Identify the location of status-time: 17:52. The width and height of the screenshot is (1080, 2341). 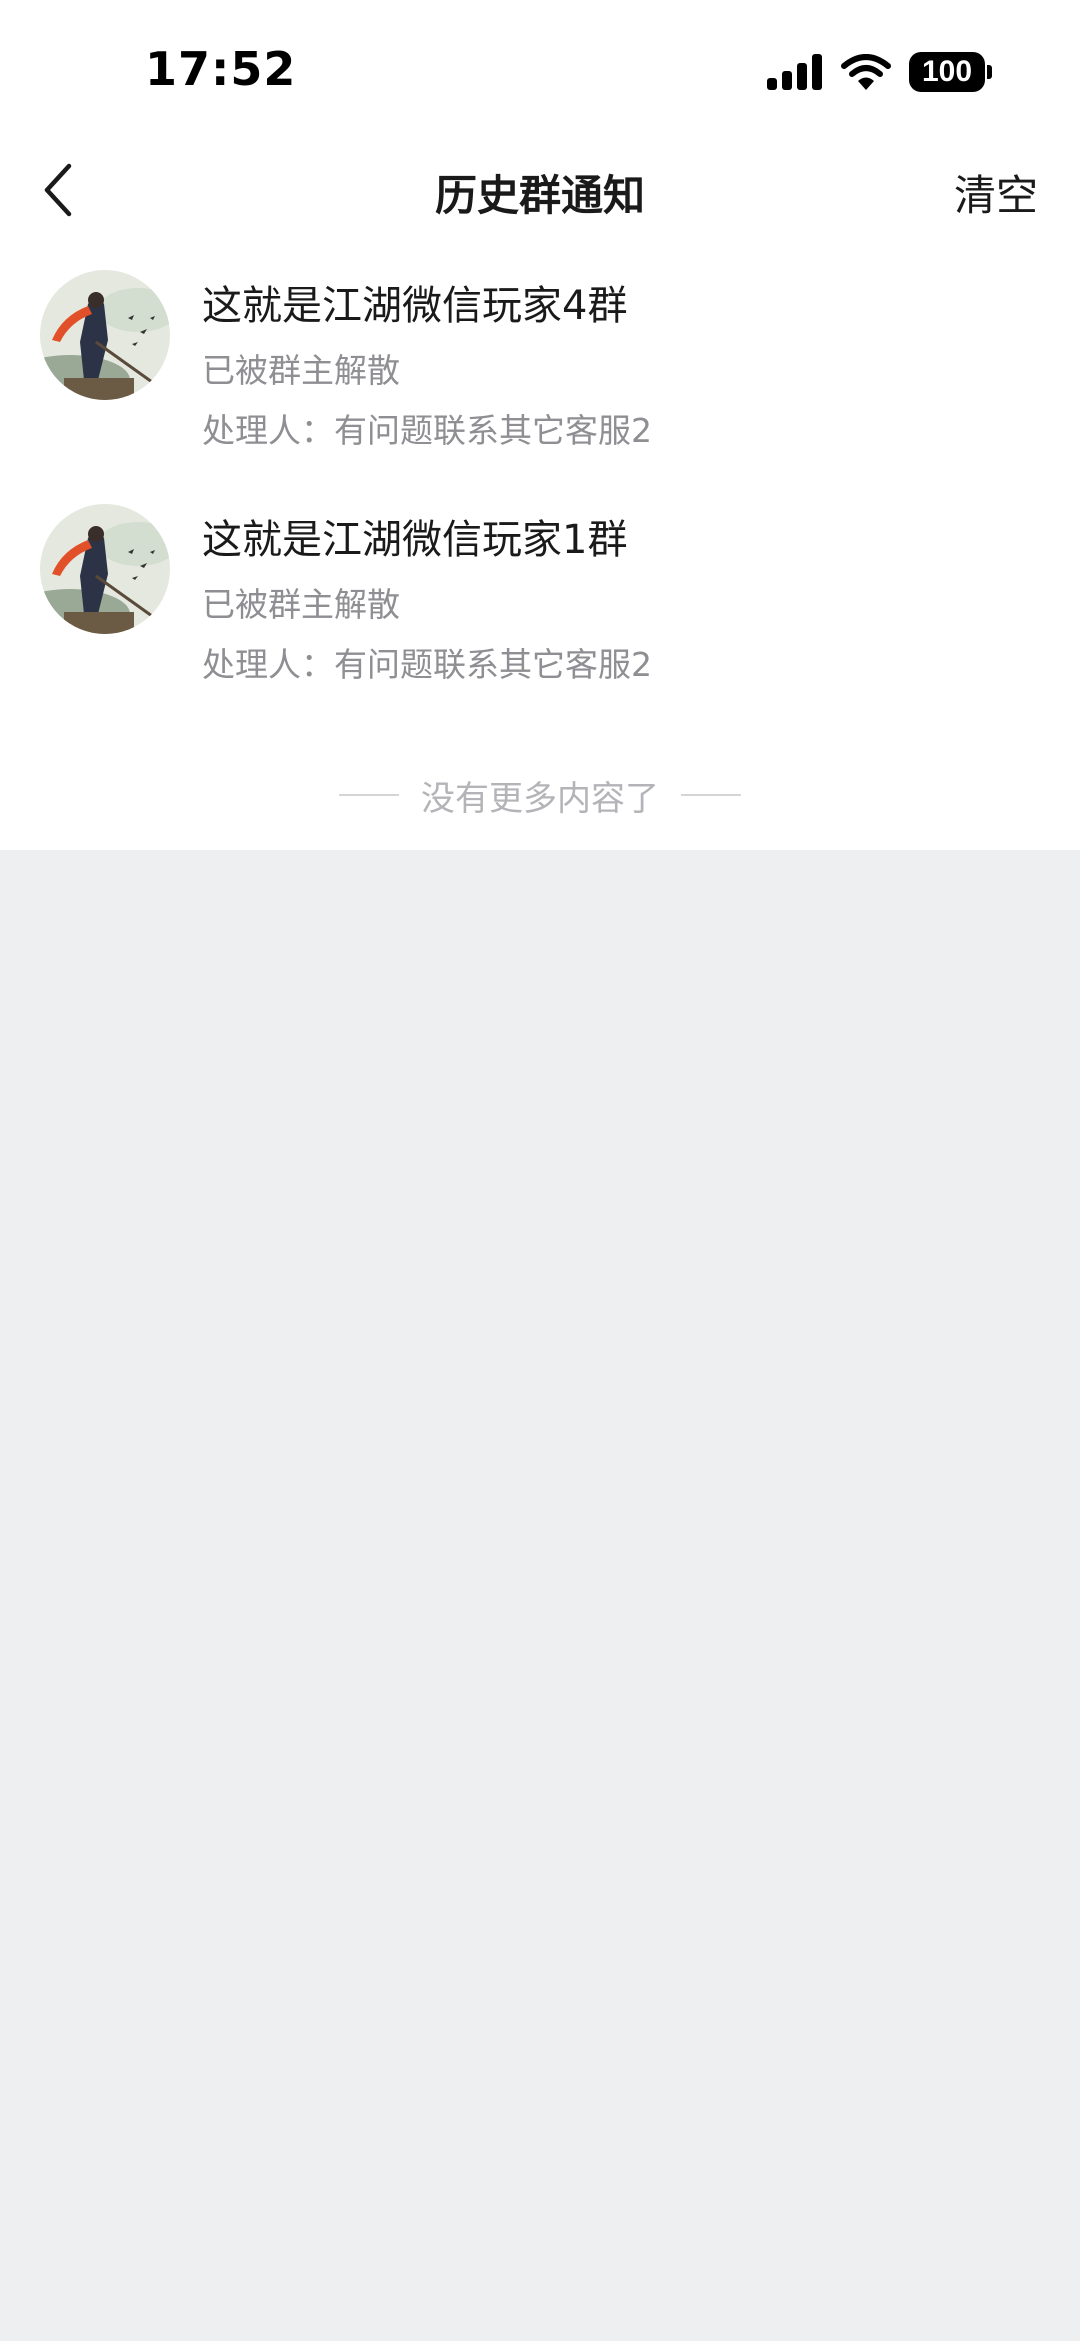
(221, 69).